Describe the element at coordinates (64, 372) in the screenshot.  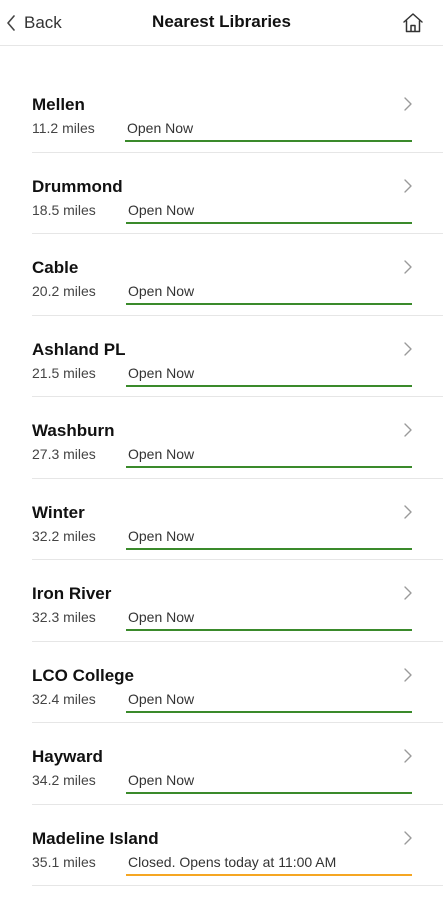
I see `library-distance: 21.5 miles` at that location.